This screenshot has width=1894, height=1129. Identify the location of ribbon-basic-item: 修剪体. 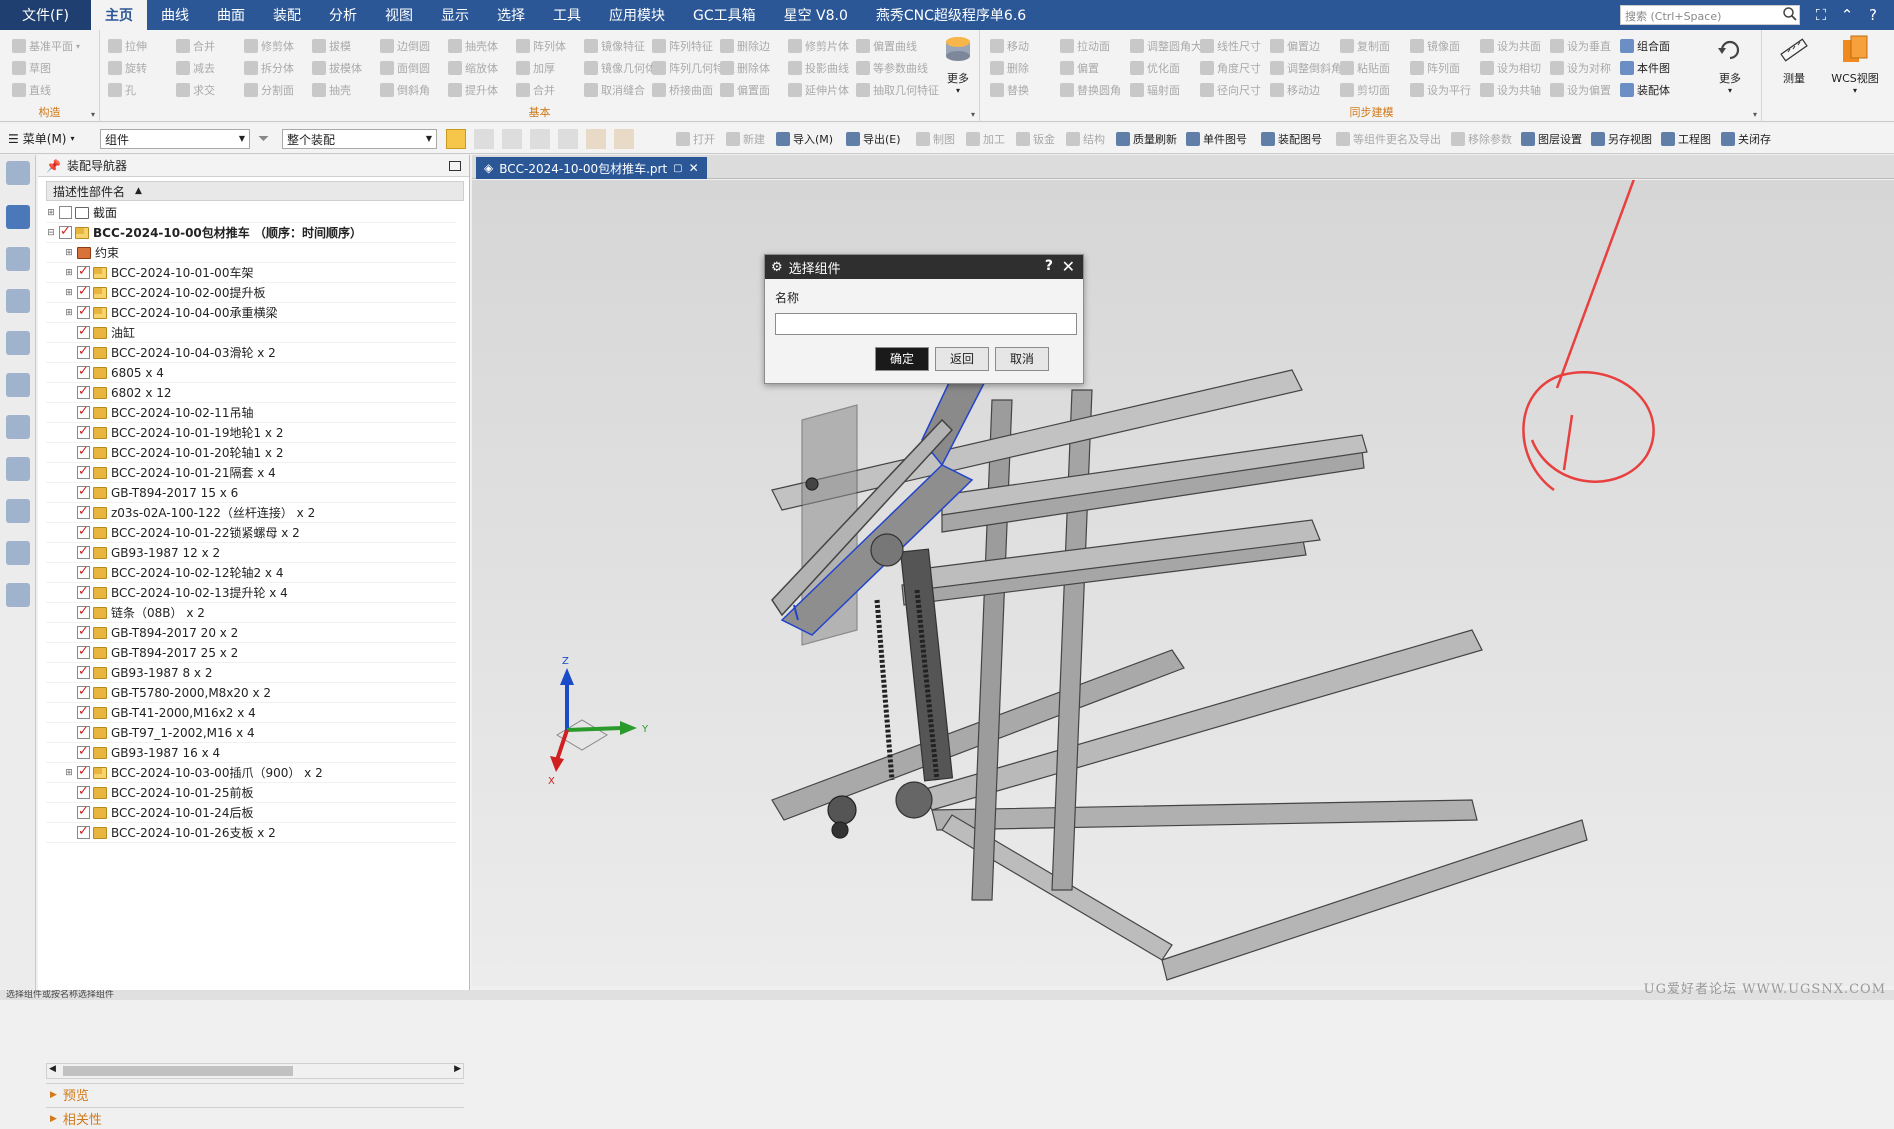
(269, 46).